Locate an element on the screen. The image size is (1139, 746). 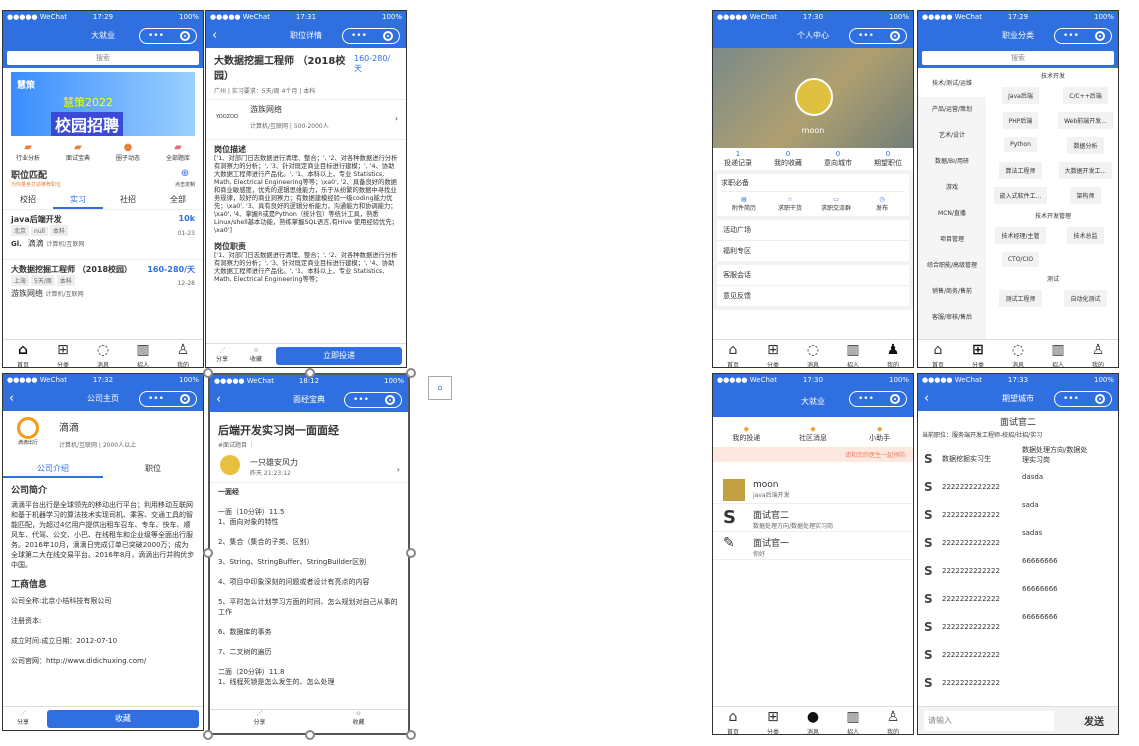
tab-mine: ♙ 我的 is located at coordinates (183, 353).